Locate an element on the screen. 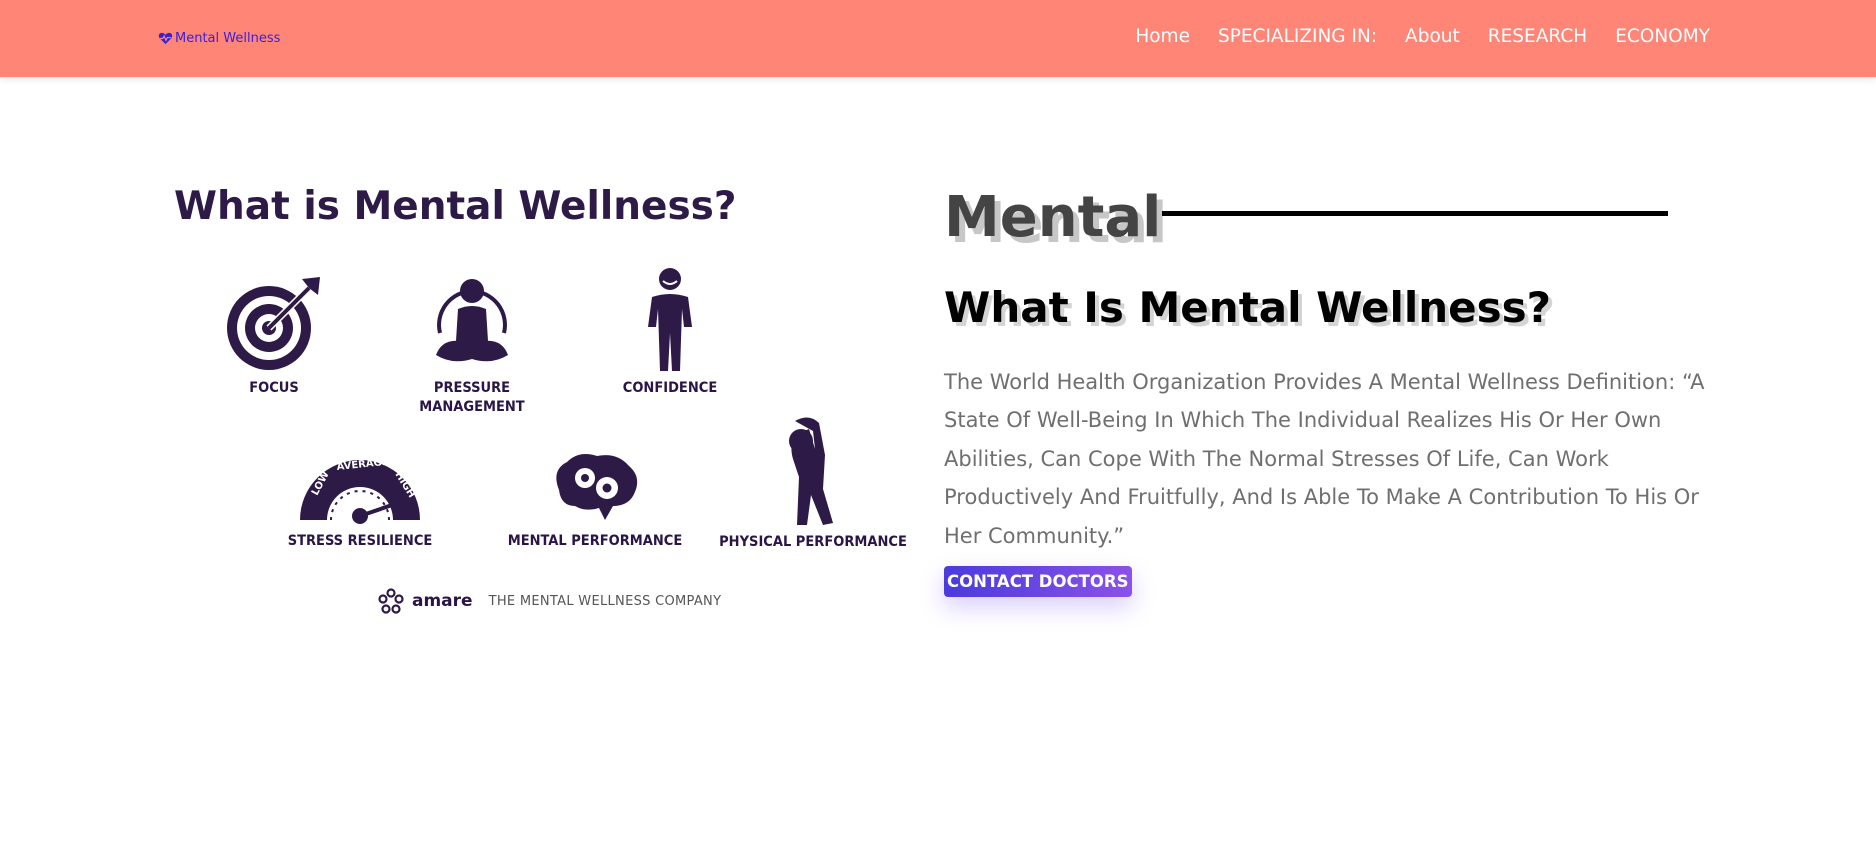  tile-label: MENTAL PERFORMANCE is located at coordinates (595, 541).